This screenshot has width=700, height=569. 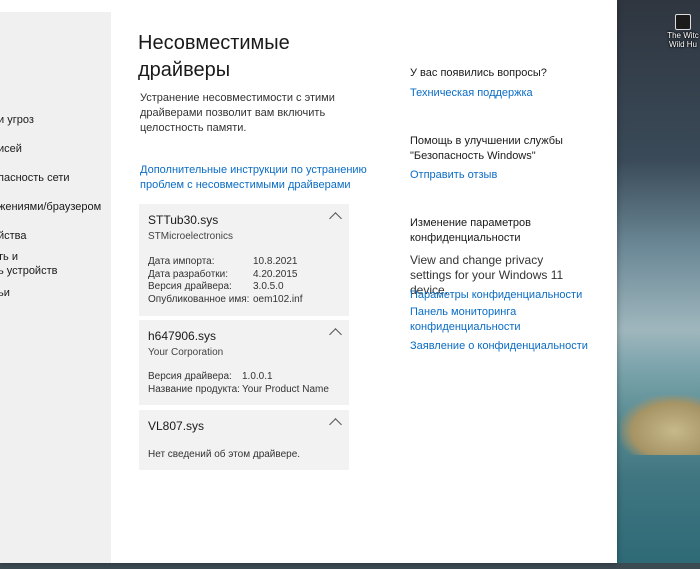 What do you see at coordinates (188, 274) in the screenshot?
I see `field-key: Дата разработки:` at bounding box center [188, 274].